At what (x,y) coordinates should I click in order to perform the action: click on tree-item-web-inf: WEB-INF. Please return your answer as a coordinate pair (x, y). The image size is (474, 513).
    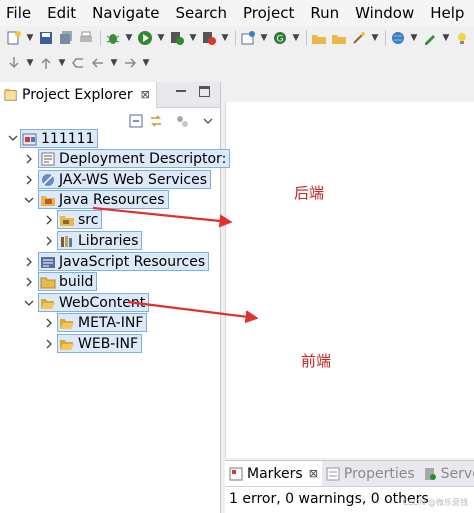
    Looking at the image, I should click on (99, 343).